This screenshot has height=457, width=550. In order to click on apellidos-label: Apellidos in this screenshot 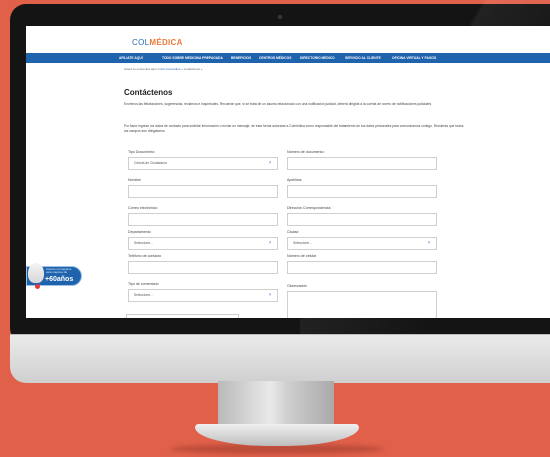, I will do `click(294, 180)`.